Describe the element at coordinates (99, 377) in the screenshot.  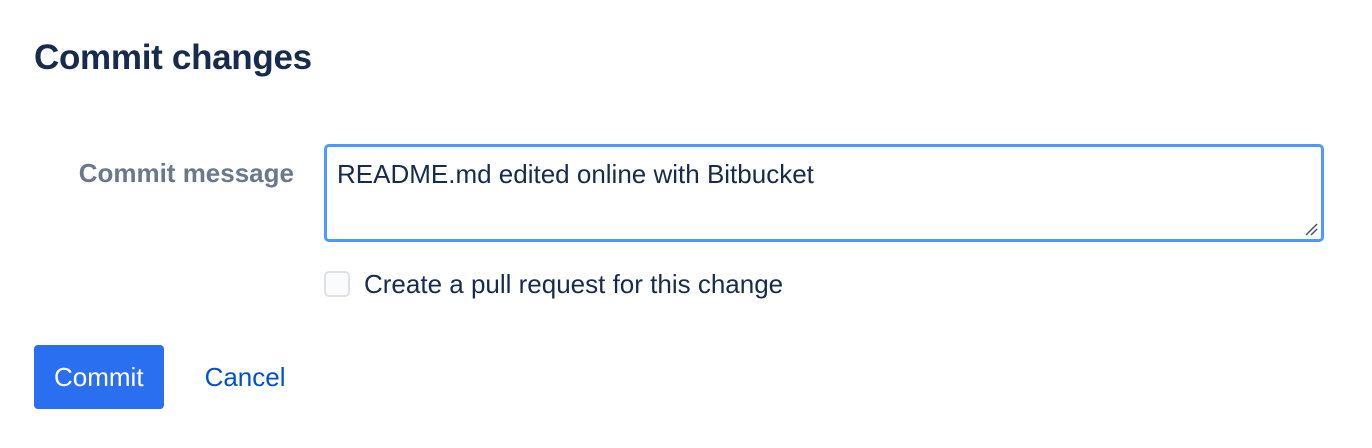
I see `commit-button: Commit` at that location.